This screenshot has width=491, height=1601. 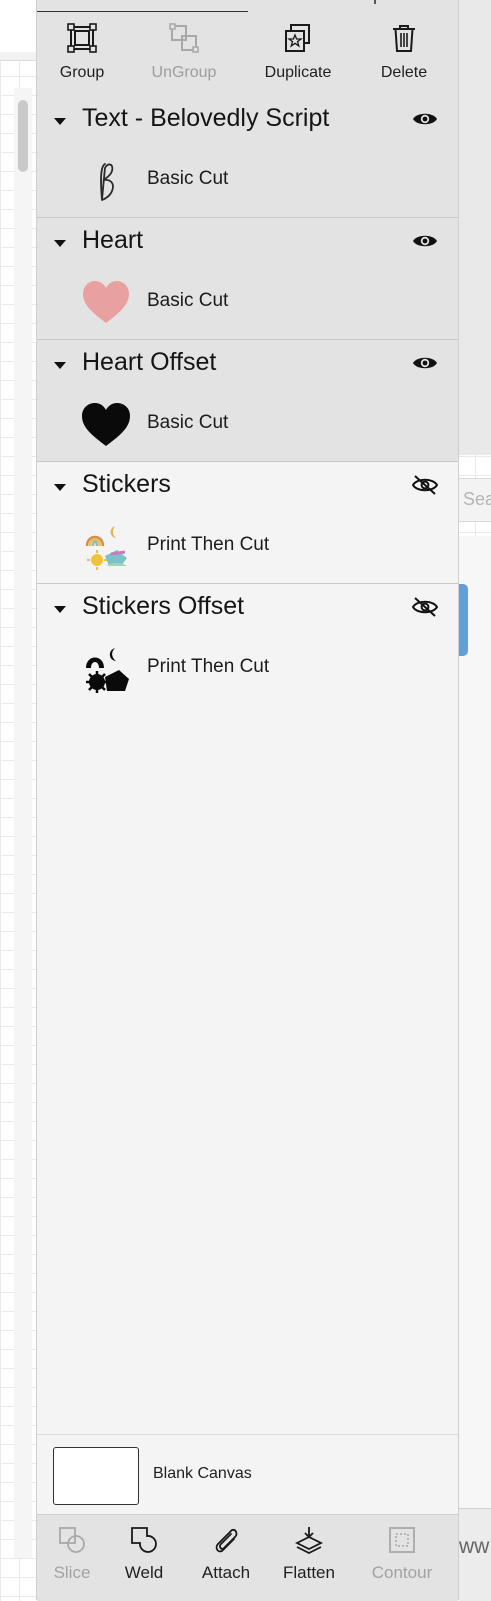 What do you see at coordinates (247, 645) in the screenshot?
I see `layer-row-stickers-offset: Stickers Offset Print Then Cut` at bounding box center [247, 645].